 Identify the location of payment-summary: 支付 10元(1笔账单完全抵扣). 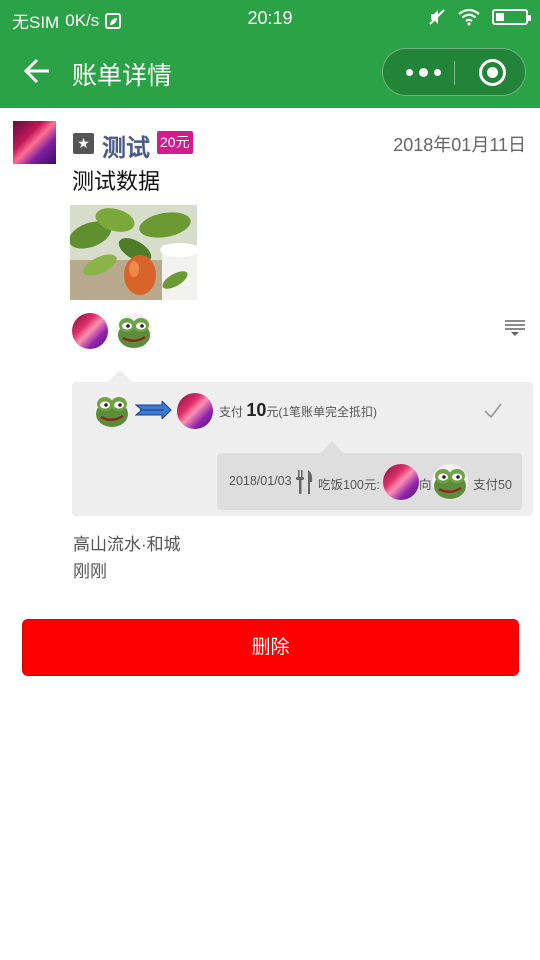
(298, 410).